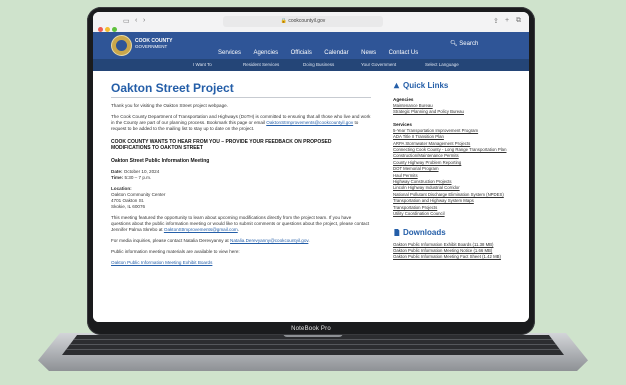  I want to click on search-label: Search, so click(469, 44).